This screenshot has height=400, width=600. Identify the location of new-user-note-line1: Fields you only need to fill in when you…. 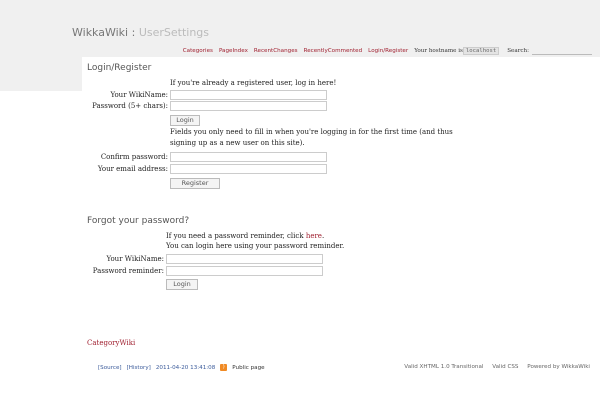
(311, 132).